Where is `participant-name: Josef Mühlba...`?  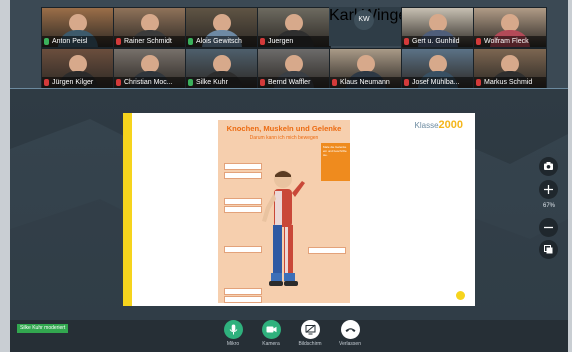 participant-name: Josef Mühlba... is located at coordinates (436, 82).